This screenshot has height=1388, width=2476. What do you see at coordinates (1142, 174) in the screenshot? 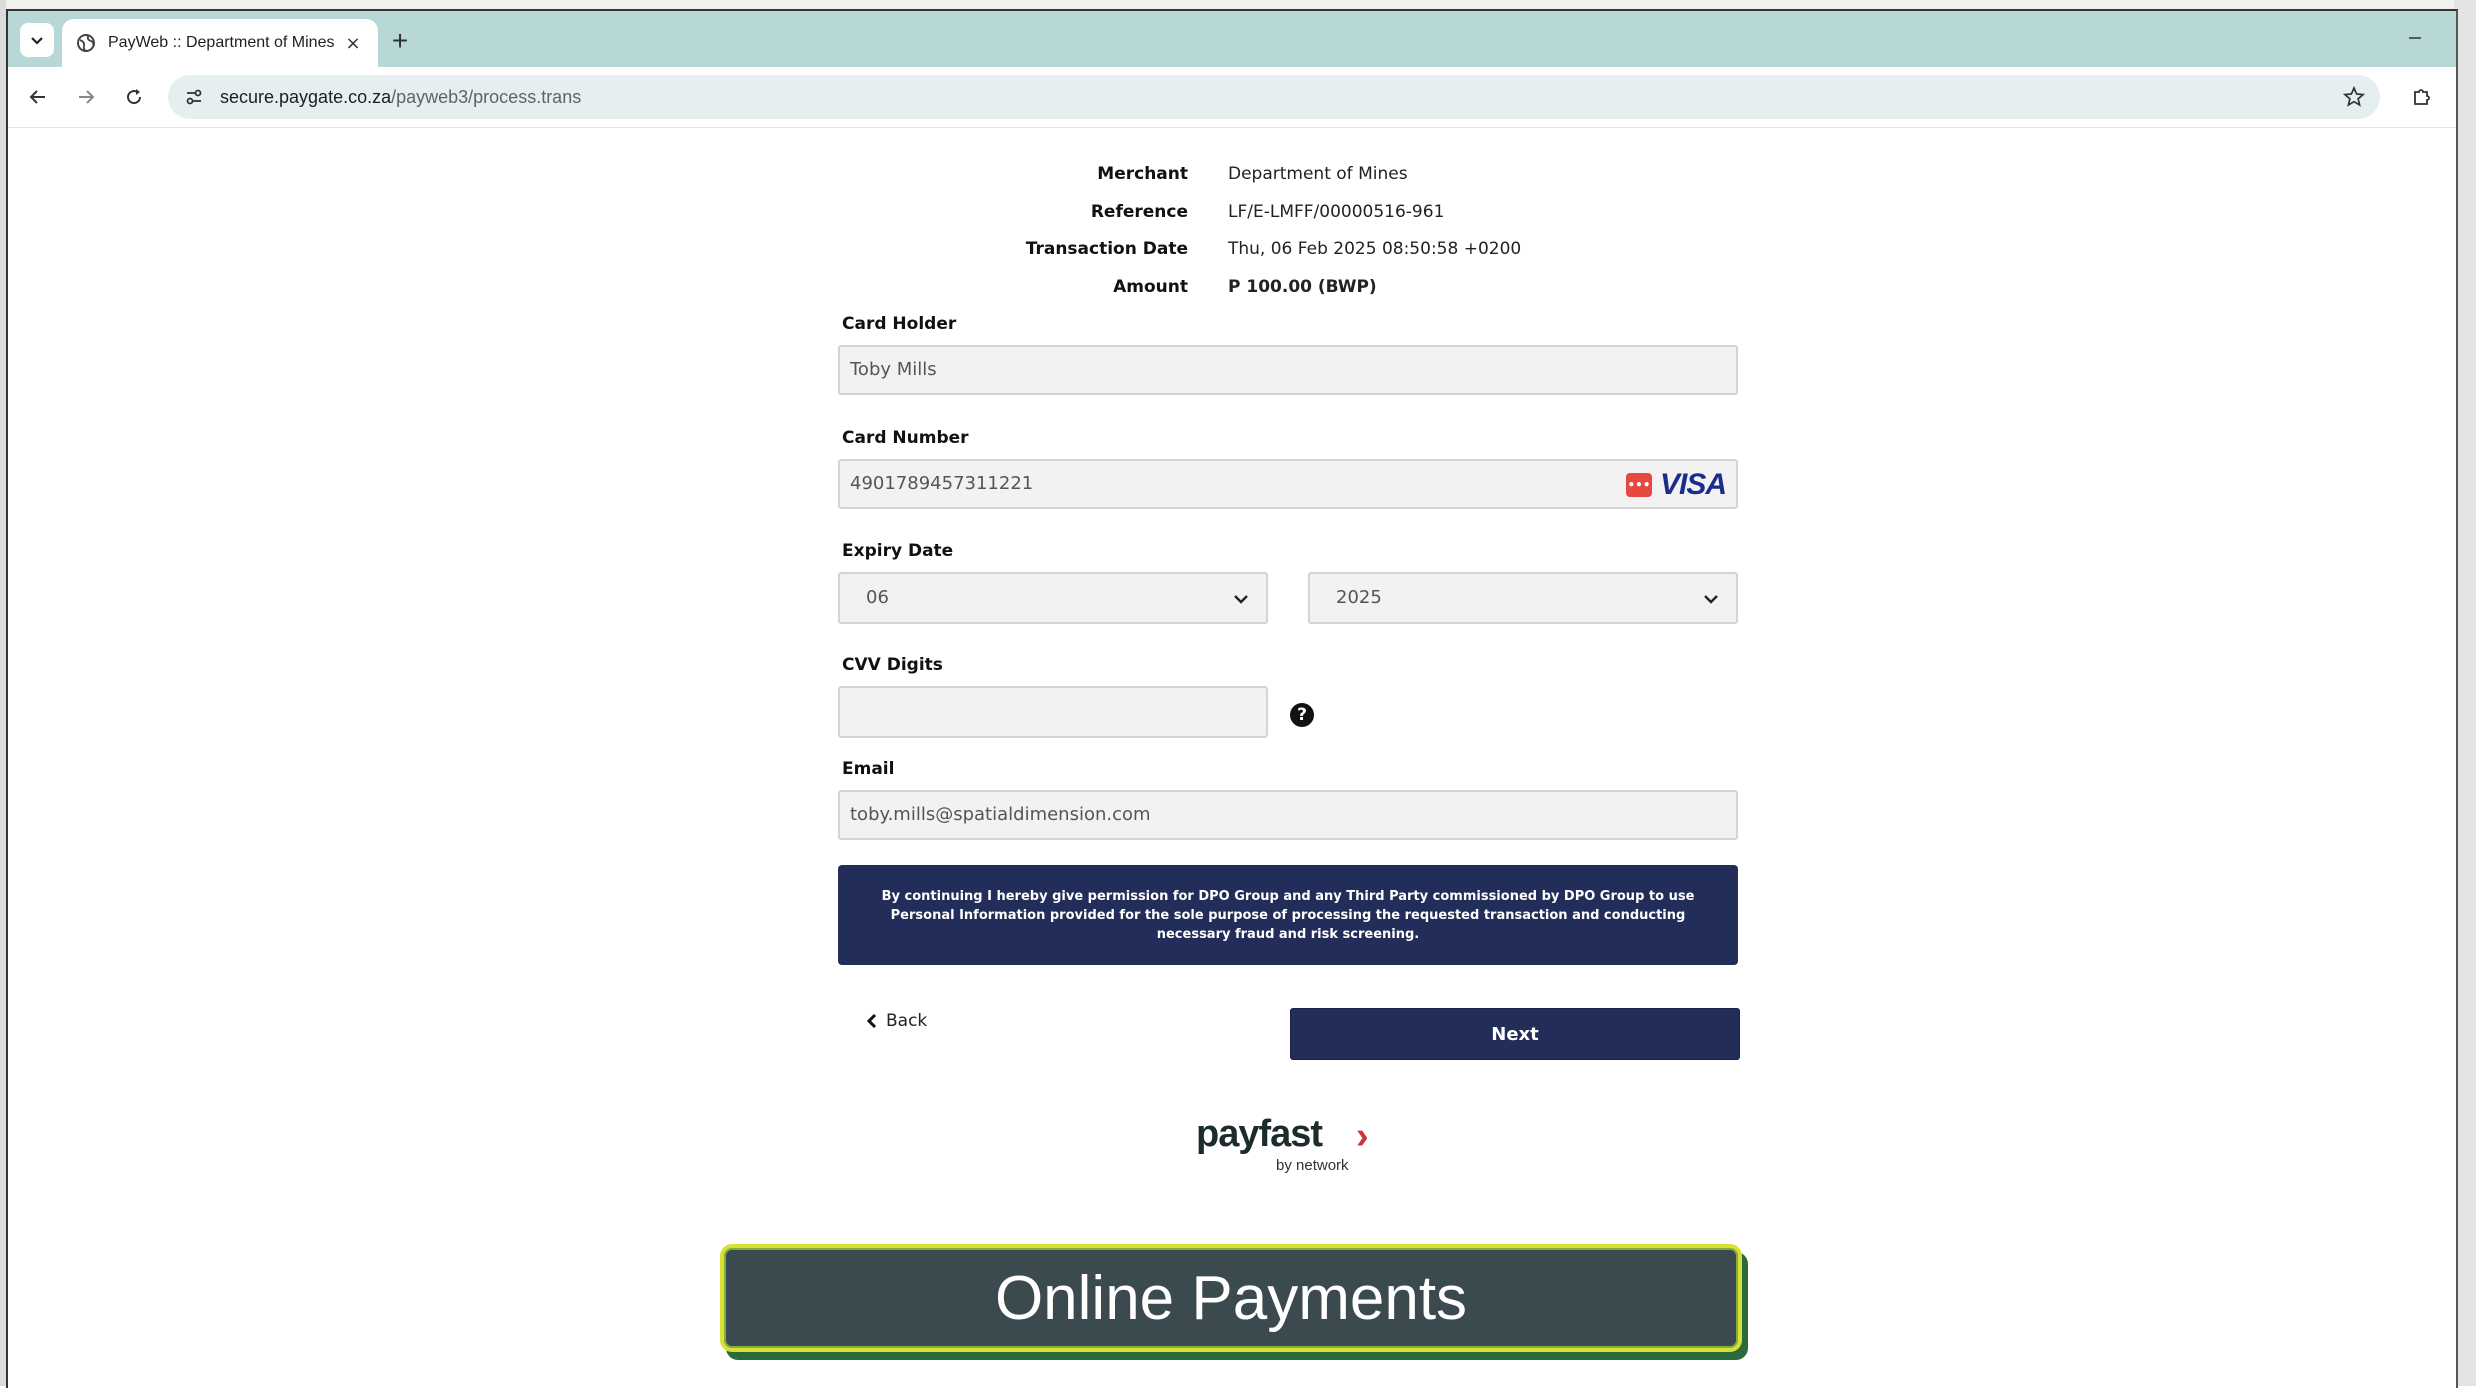
I see `merchant-label: Merchant` at bounding box center [1142, 174].